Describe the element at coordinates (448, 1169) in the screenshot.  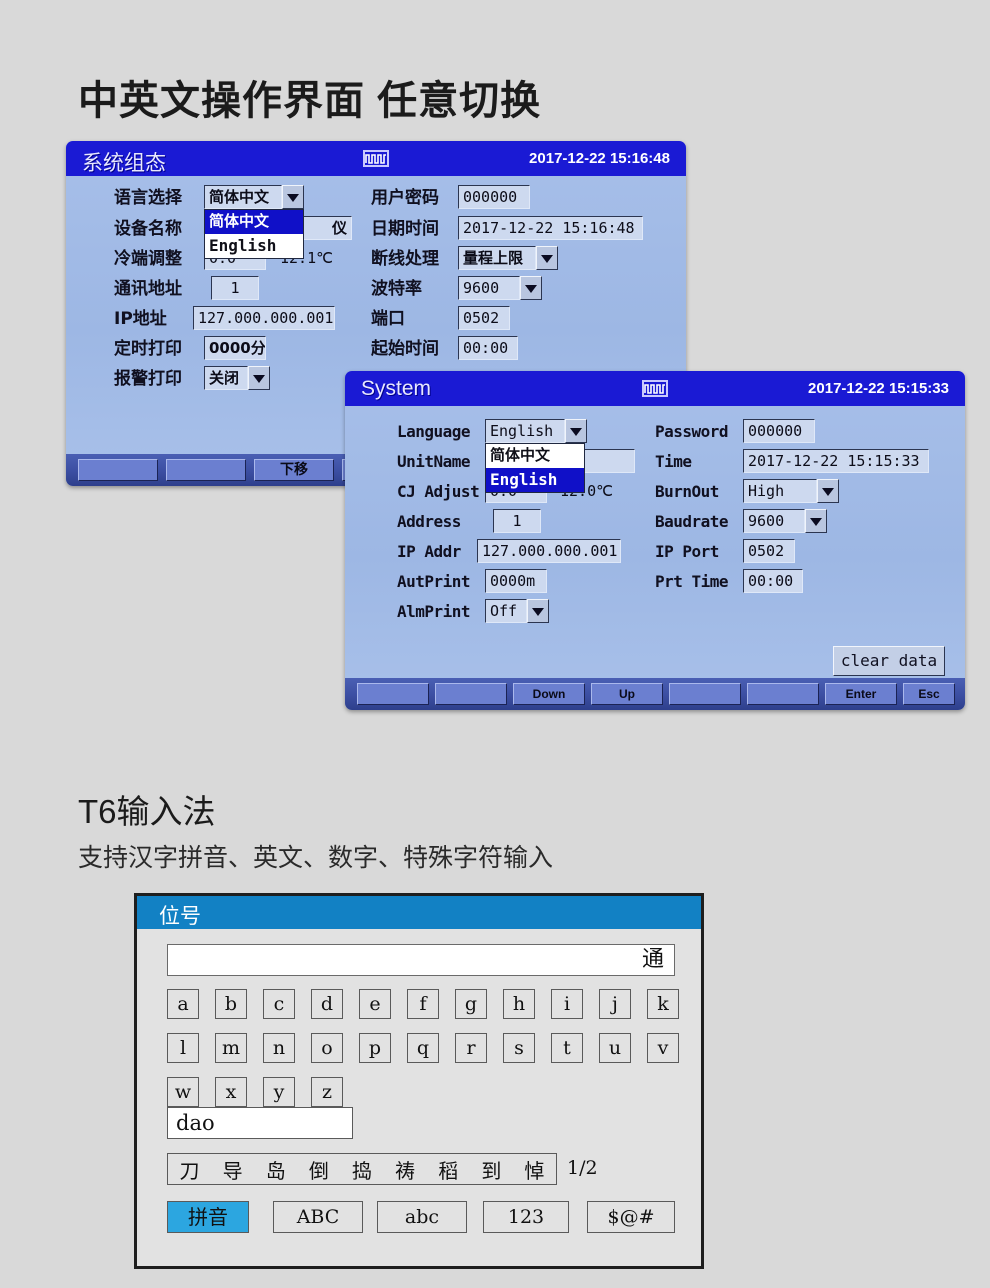
I see `candidate-item: 稻` at that location.